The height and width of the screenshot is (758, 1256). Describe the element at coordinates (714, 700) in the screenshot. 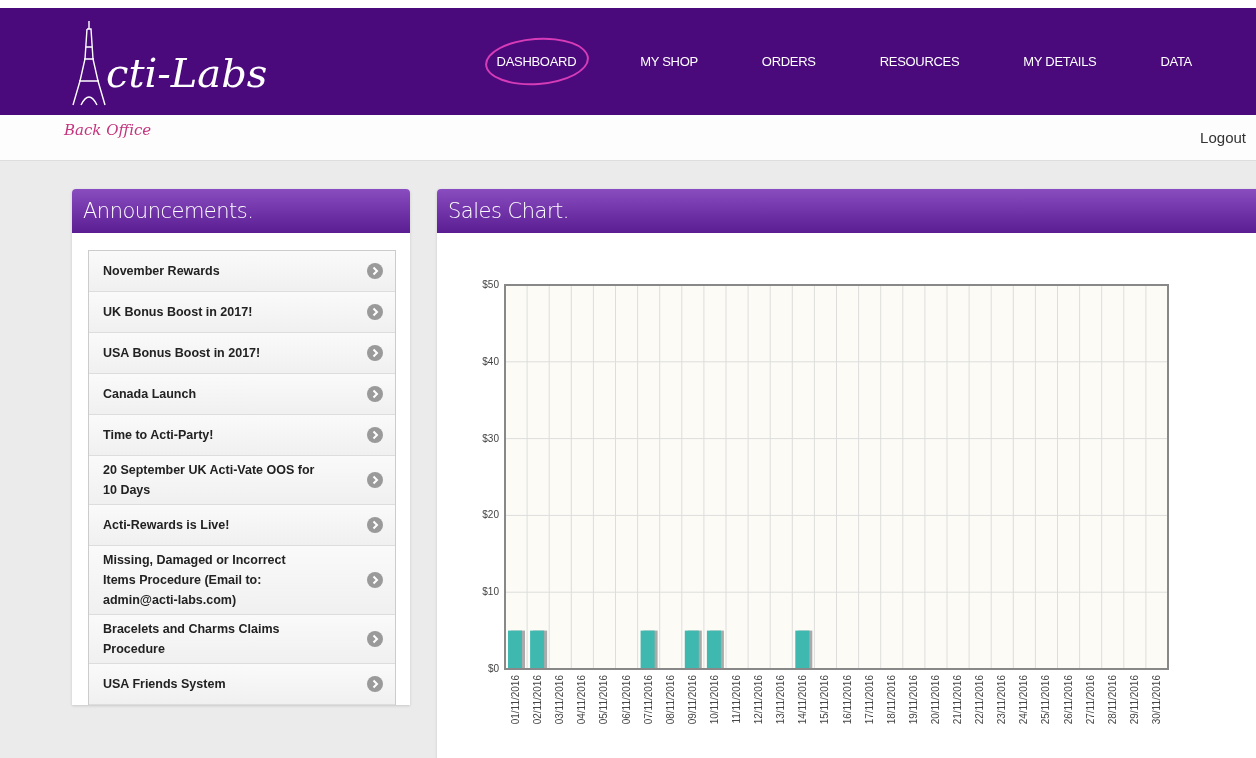

I see `axis-label: 10/11/2016` at that location.